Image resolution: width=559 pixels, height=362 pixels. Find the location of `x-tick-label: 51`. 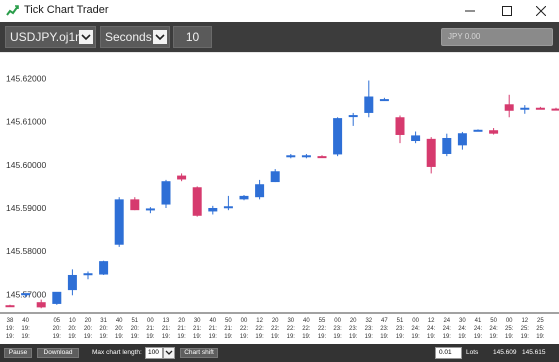

x-tick-label: 51 is located at coordinates (400, 321).